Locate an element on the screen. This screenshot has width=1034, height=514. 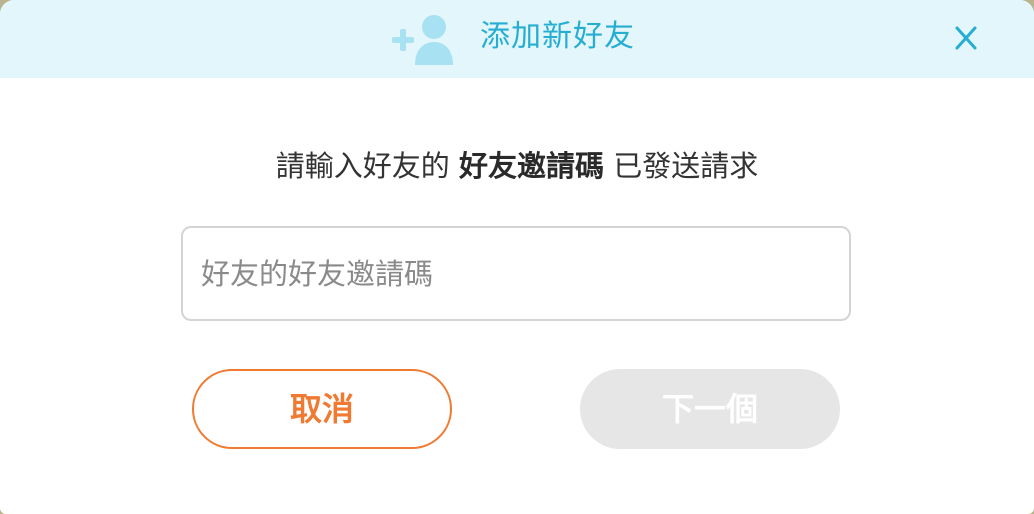
add-user-icon is located at coordinates (423, 40).